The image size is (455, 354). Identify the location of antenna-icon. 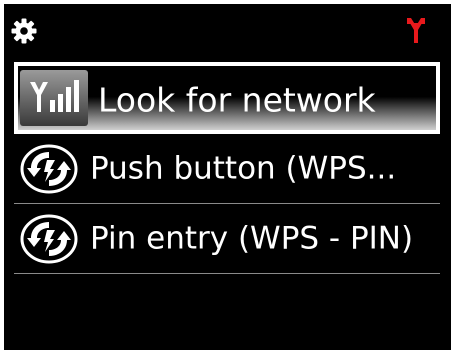
(416, 30).